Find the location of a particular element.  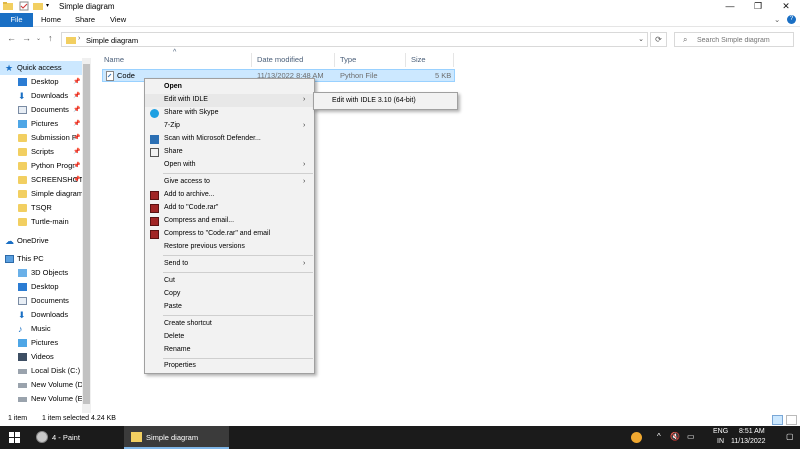

language-indicator: ENG is located at coordinates (720, 431).